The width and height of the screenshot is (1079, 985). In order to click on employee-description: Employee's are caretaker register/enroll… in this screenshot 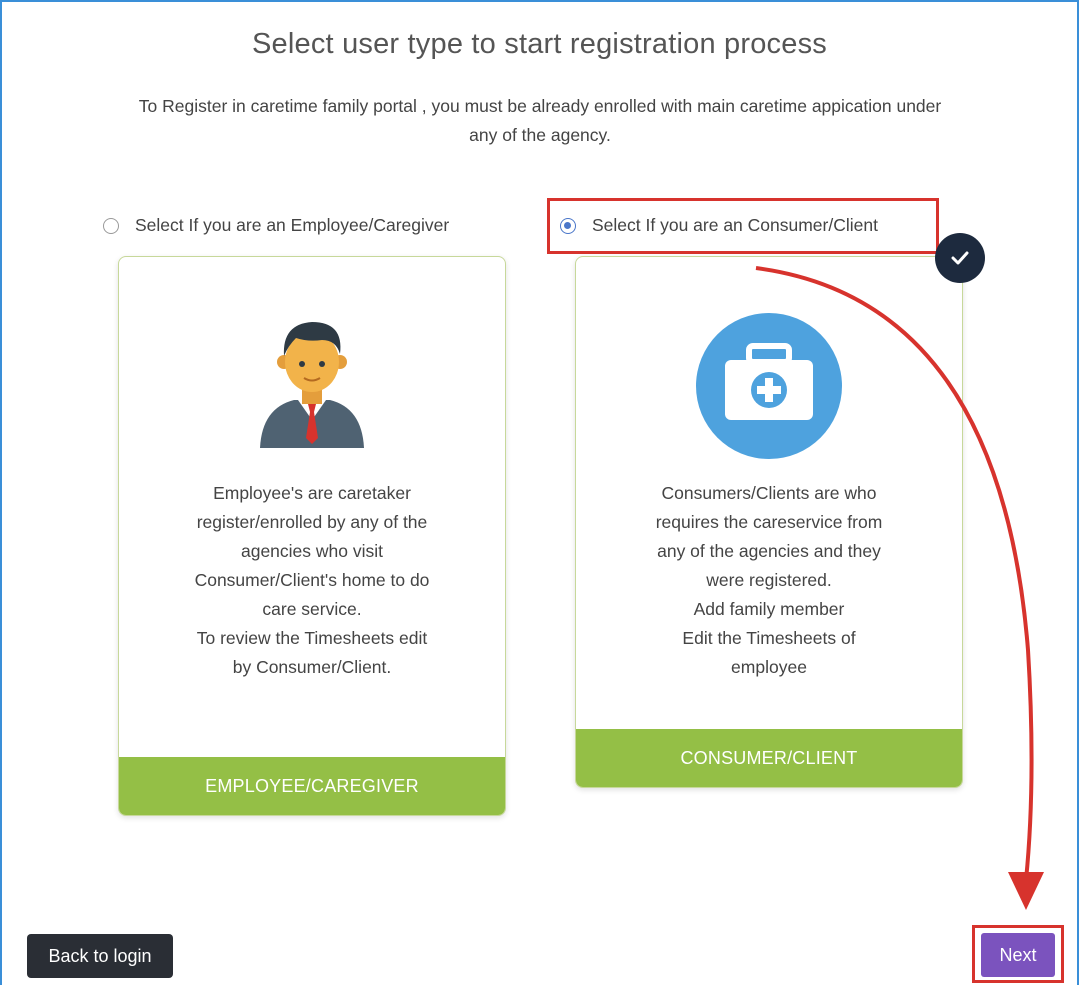, I will do `click(312, 580)`.